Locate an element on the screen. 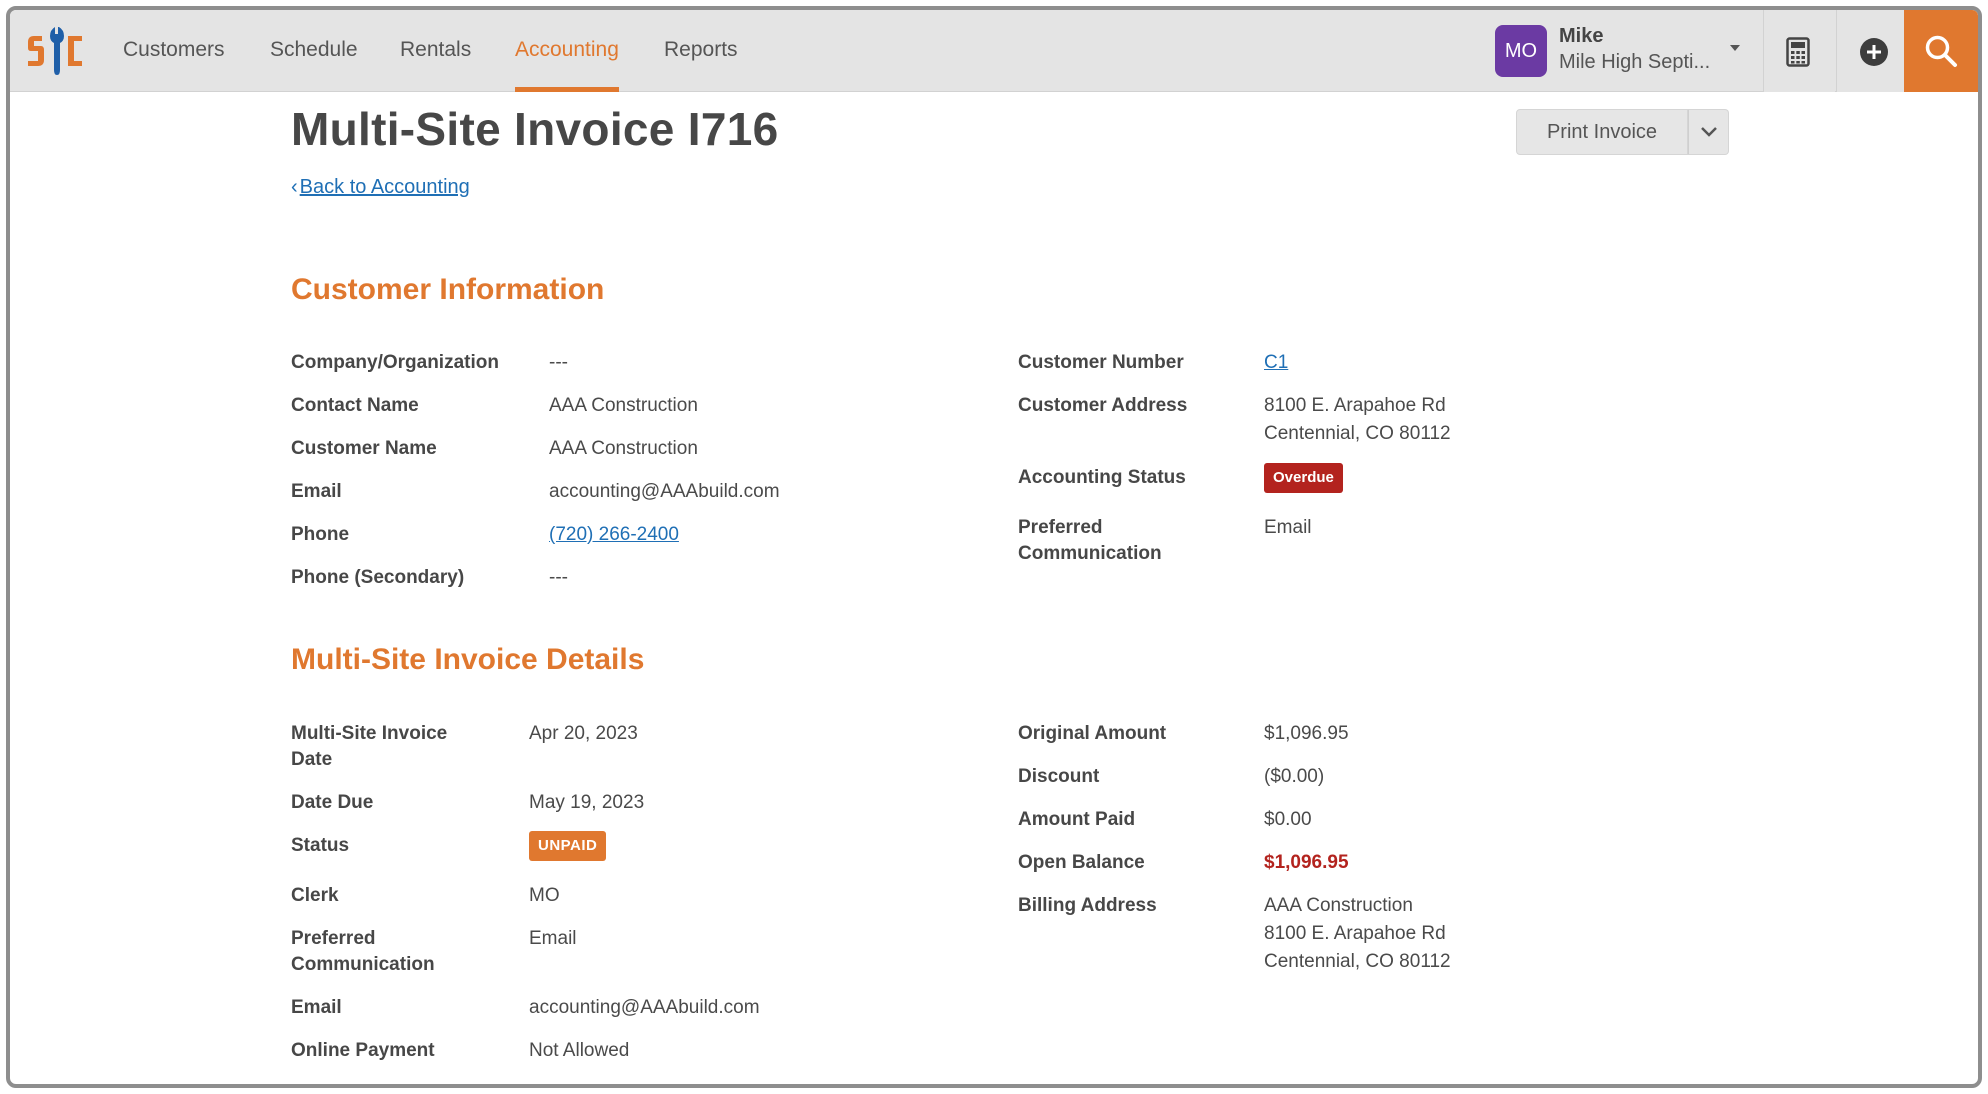 The image size is (1988, 1094). nav-customers: Customers is located at coordinates (174, 51).